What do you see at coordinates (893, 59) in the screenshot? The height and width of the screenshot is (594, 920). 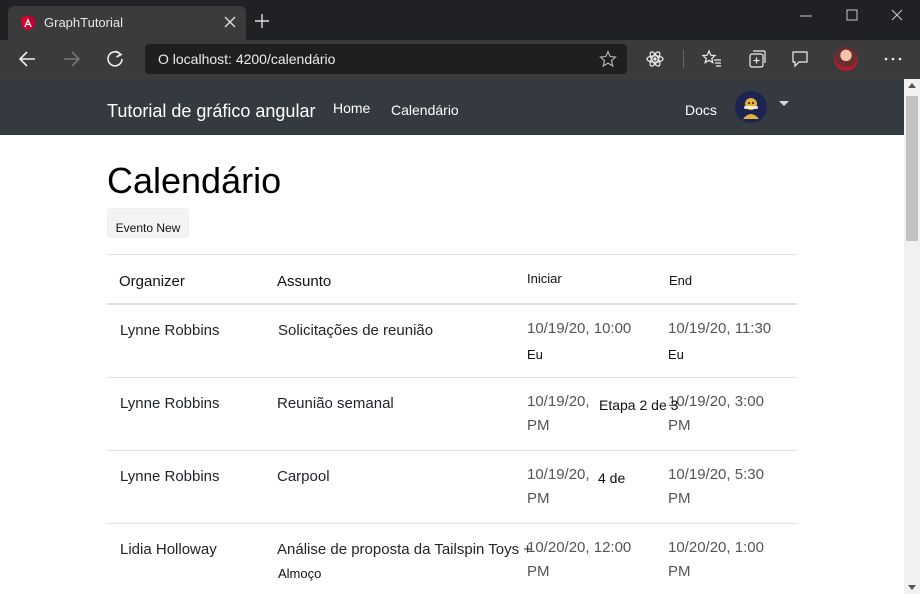 I see `more-options-icon` at bounding box center [893, 59].